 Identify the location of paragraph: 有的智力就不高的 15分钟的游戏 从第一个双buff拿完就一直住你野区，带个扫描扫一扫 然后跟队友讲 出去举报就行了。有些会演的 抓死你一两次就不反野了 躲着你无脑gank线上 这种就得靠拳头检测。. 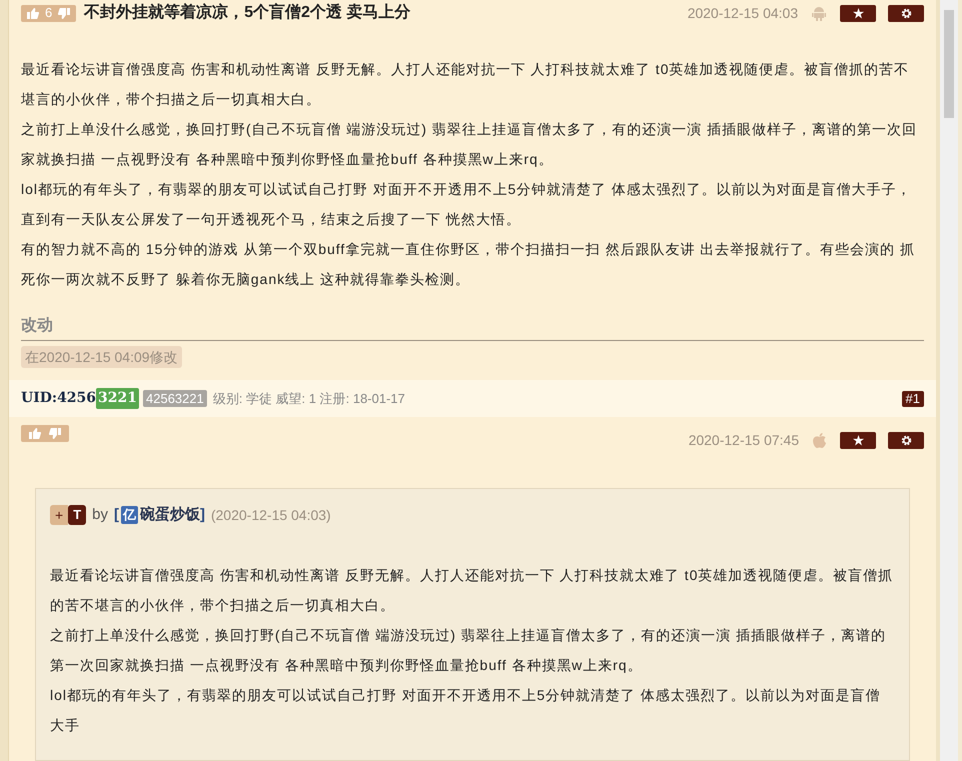
(468, 264).